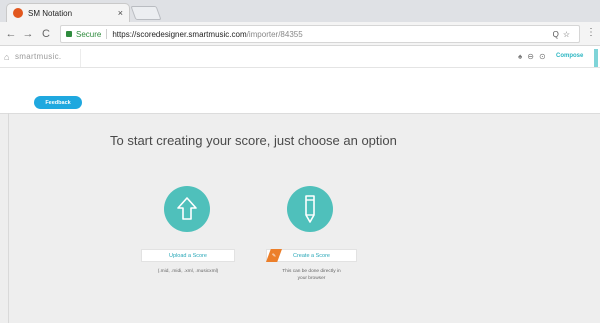 The image size is (600, 323). What do you see at coordinates (80, 58) in the screenshot?
I see `header-divider` at bounding box center [80, 58].